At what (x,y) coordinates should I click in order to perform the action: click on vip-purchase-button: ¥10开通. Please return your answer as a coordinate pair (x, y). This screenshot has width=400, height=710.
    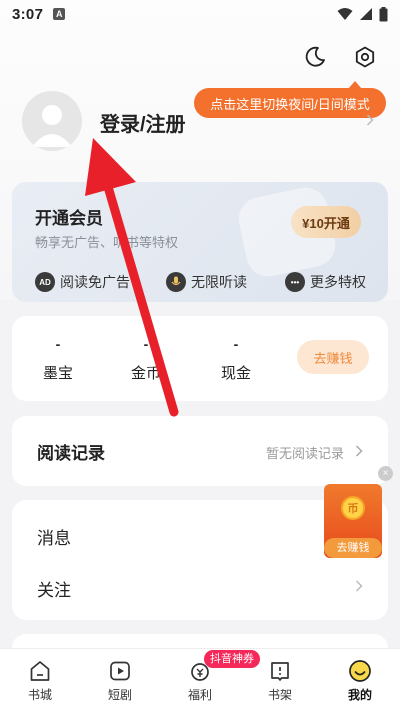
    Looking at the image, I should click on (326, 222).